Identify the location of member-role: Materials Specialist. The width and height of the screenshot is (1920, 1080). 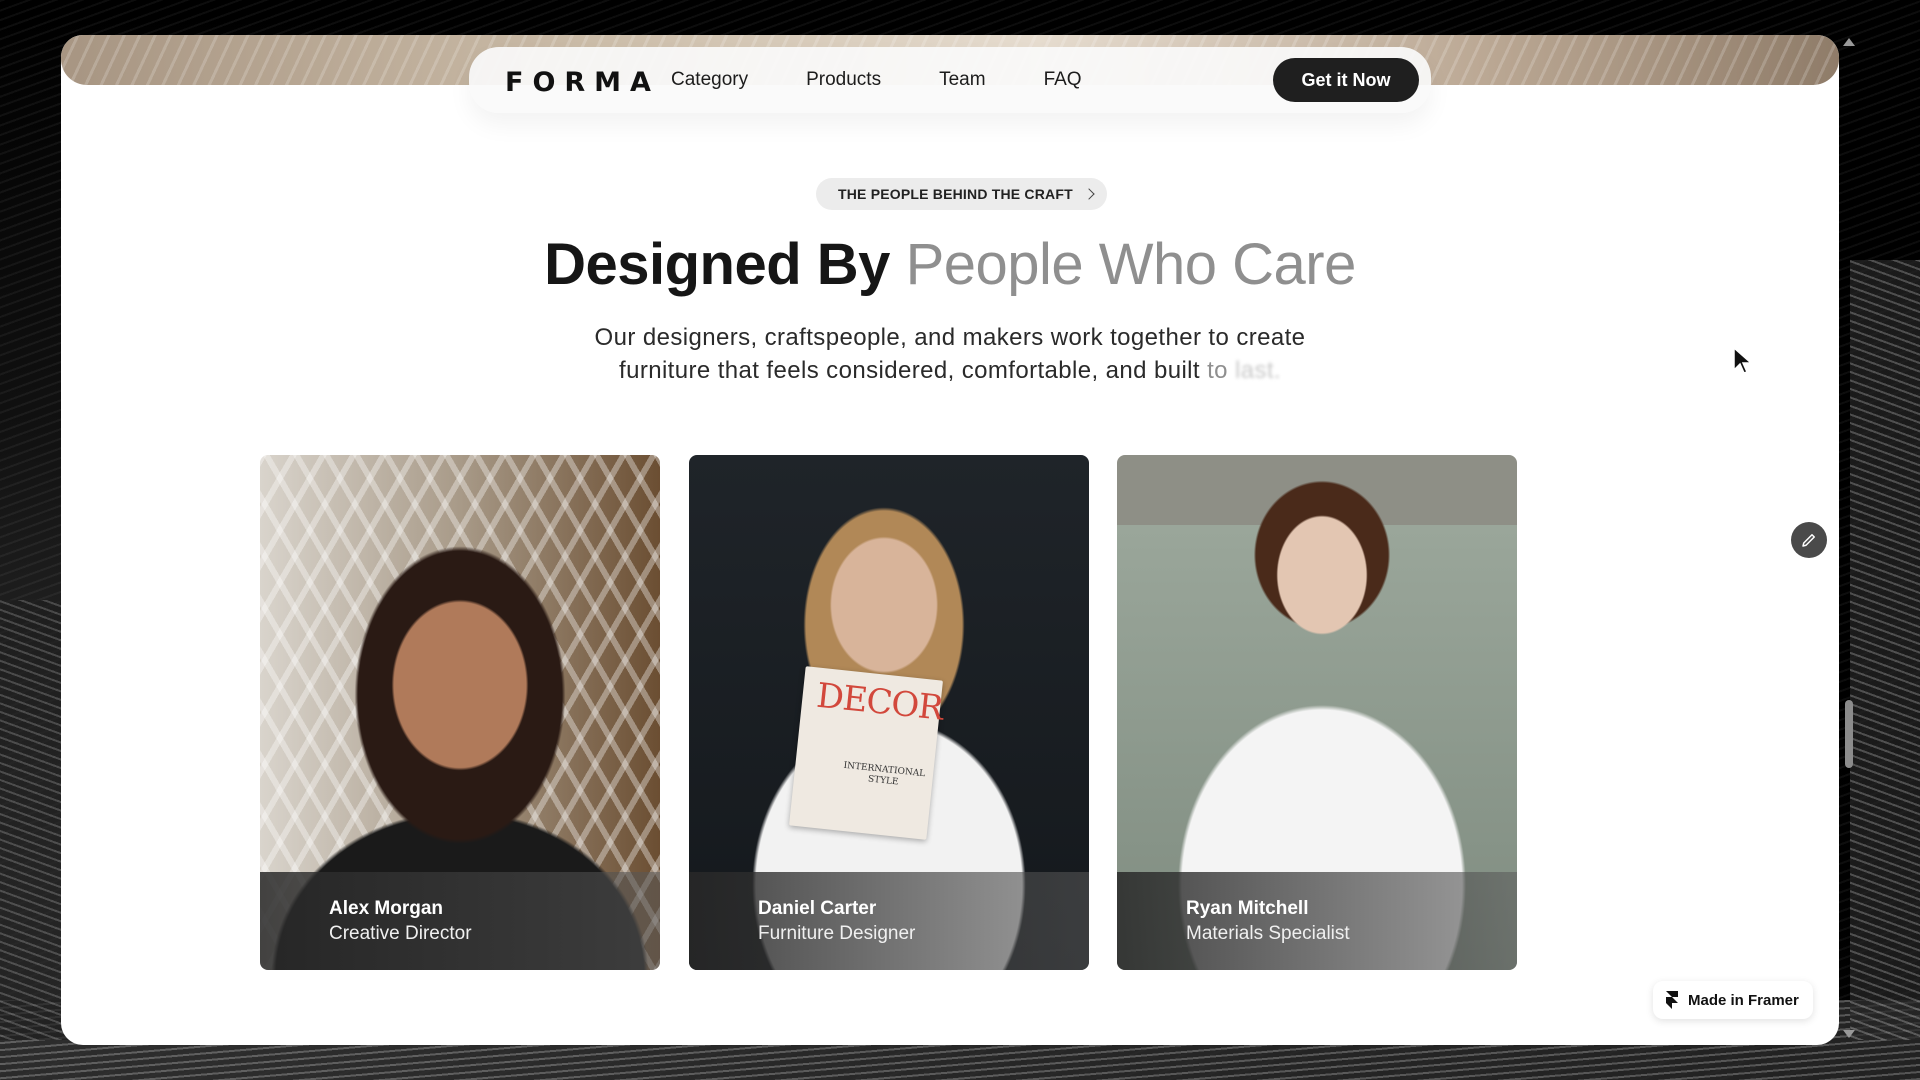
(1268, 933).